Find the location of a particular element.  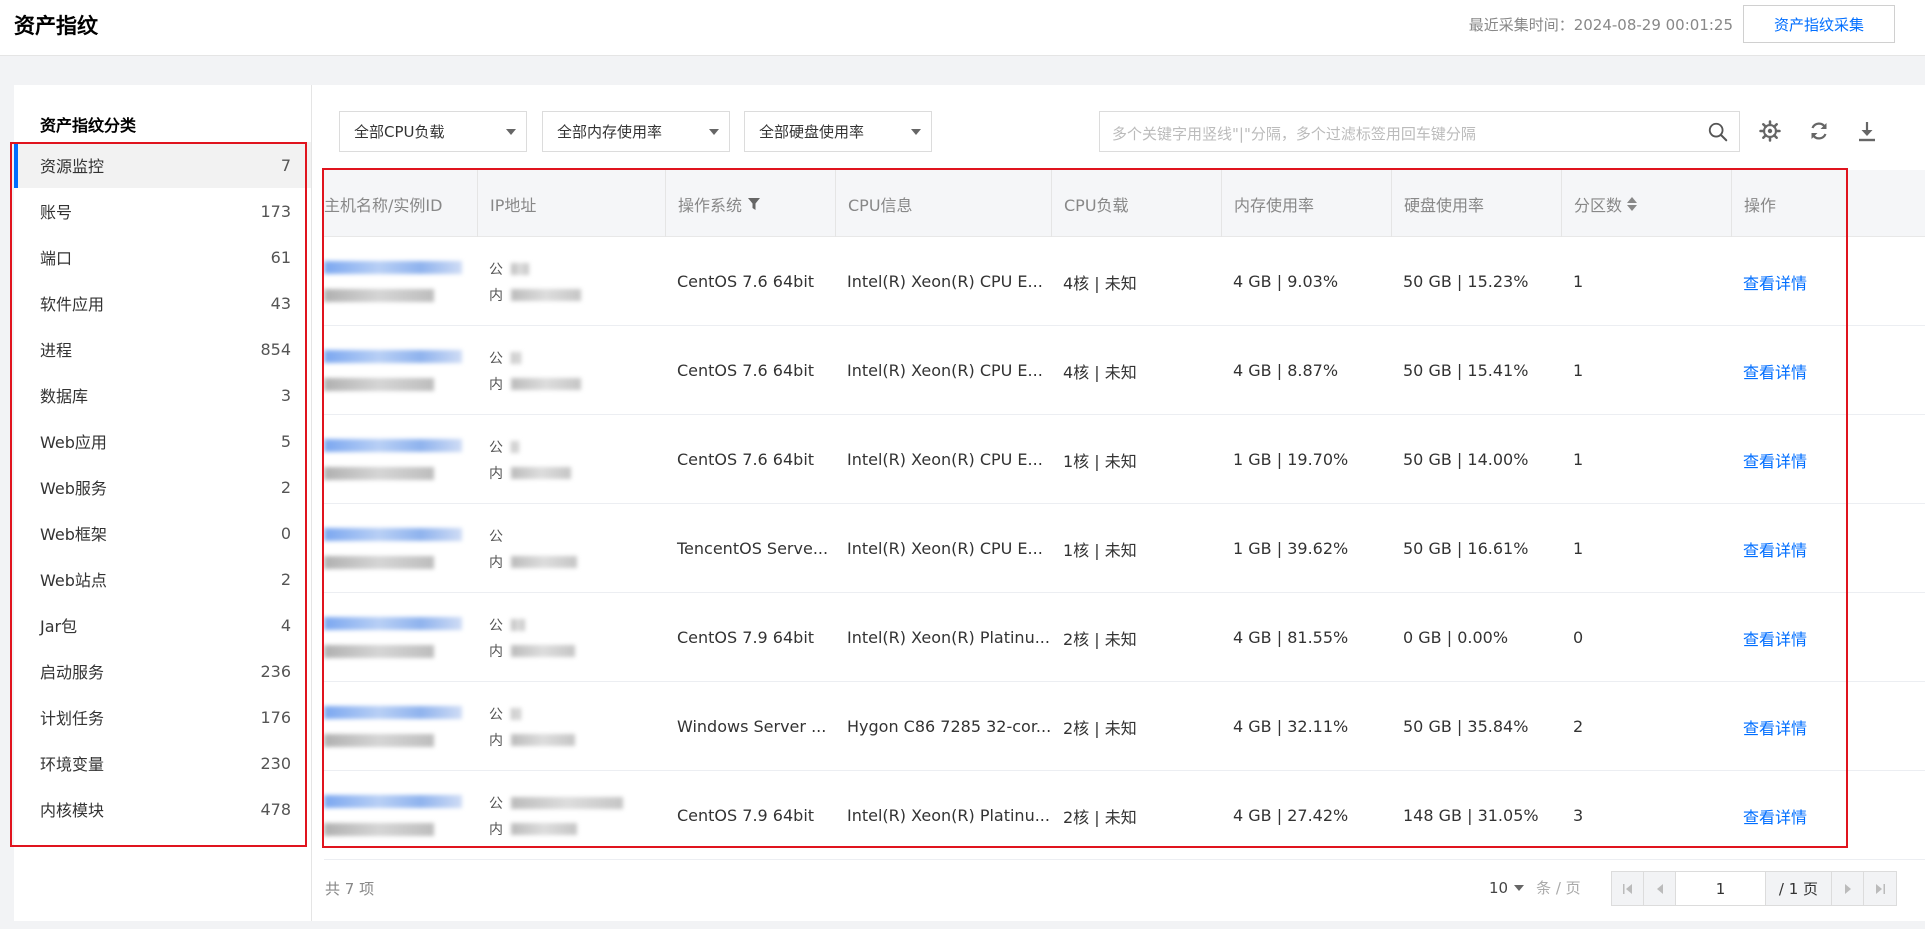

sidebar-title: 资产指纹分类 is located at coordinates (88, 125).